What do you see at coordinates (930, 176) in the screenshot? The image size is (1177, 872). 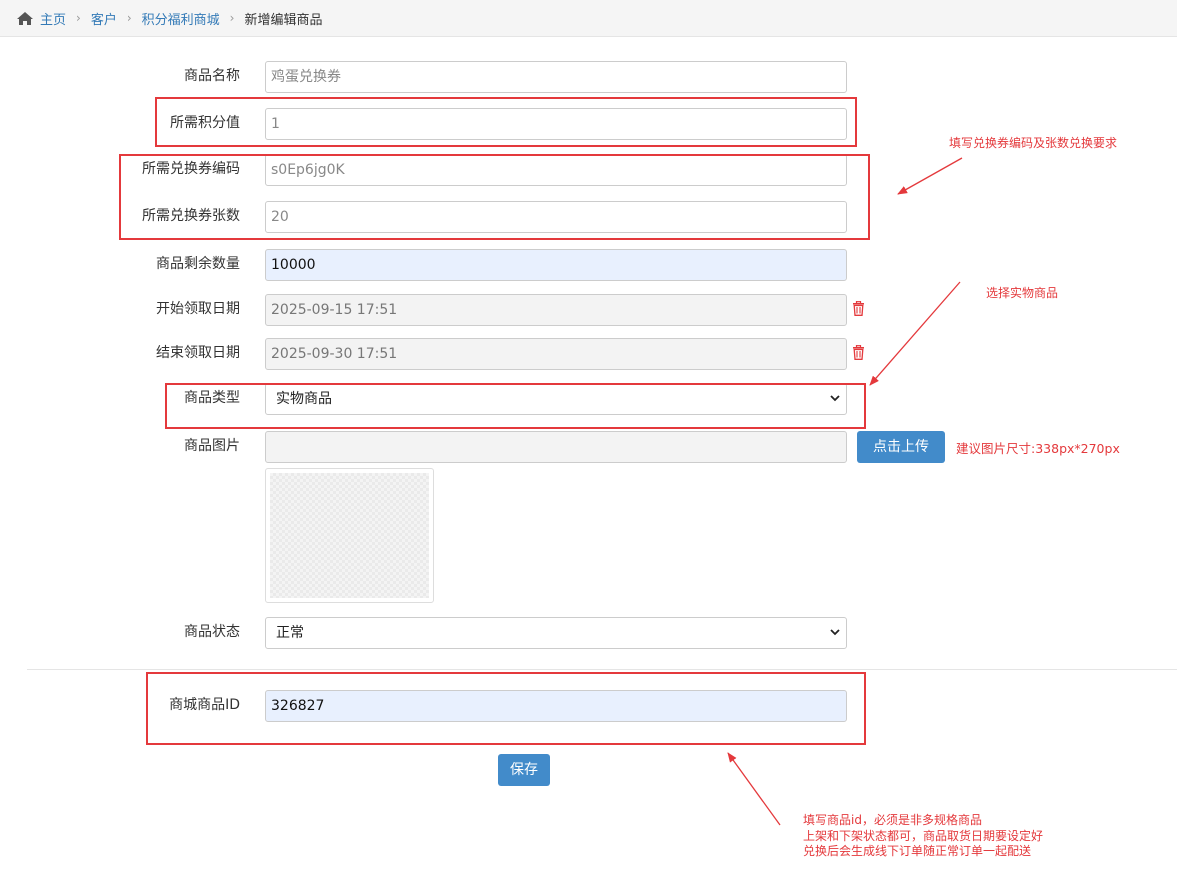 I see `arrow-coupon` at bounding box center [930, 176].